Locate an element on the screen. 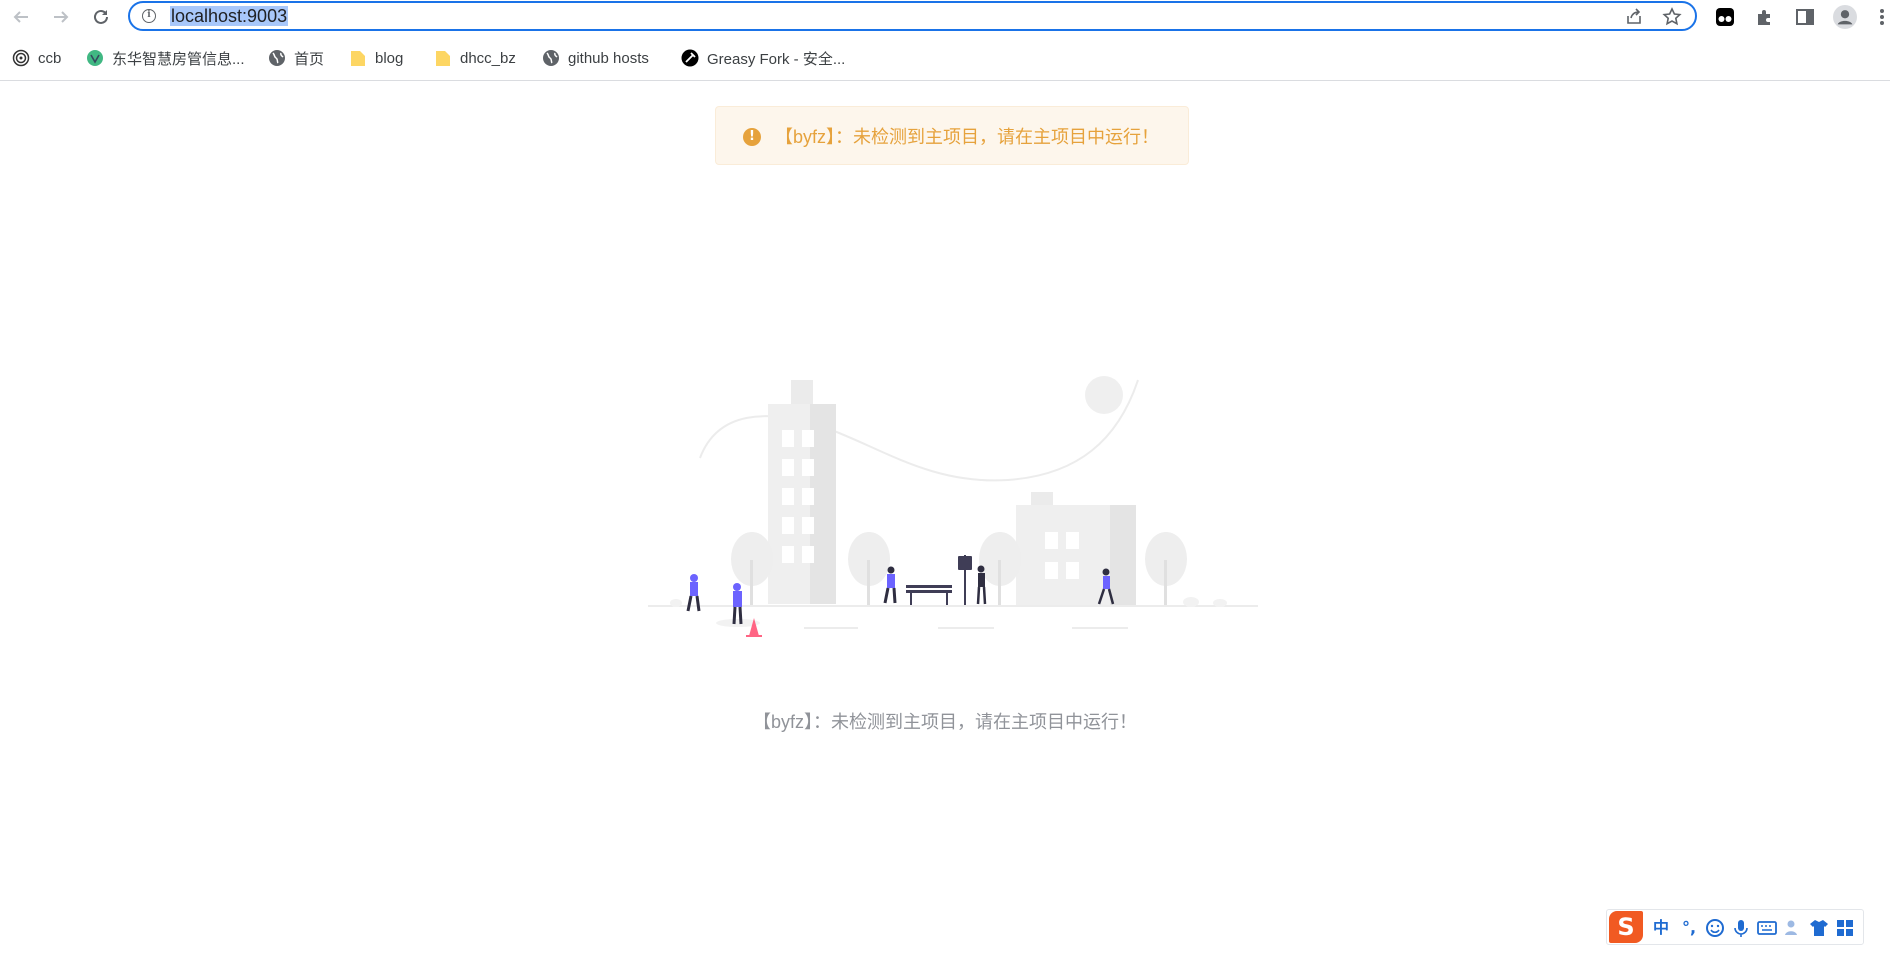 The height and width of the screenshot is (972, 1890). reload-icon is located at coordinates (101, 16).